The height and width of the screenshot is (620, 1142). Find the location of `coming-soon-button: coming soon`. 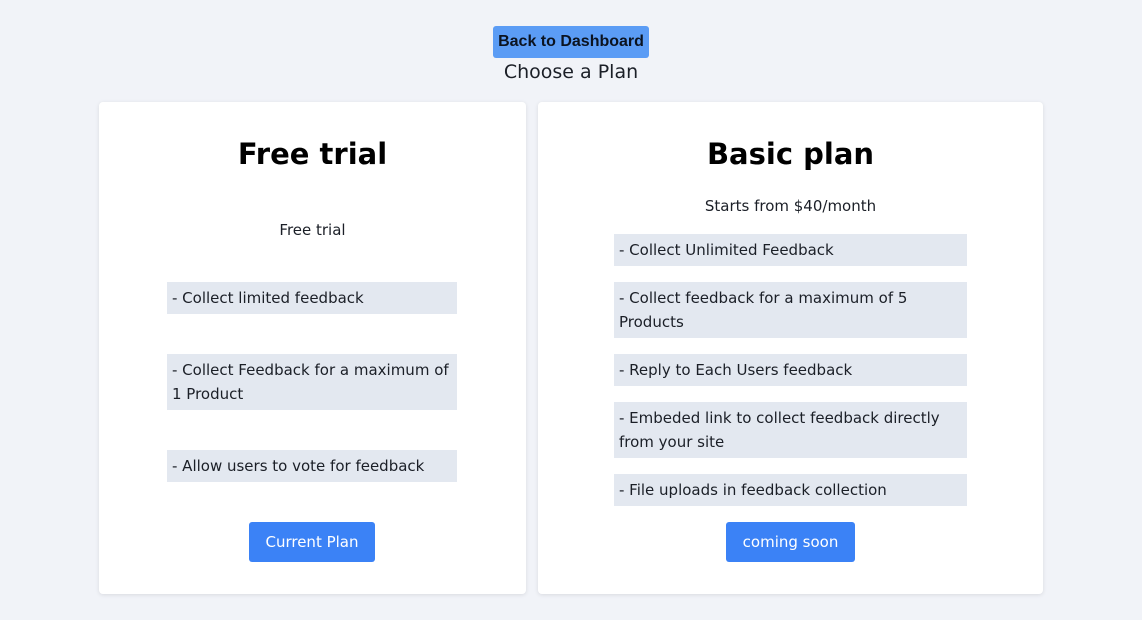

coming-soon-button: coming soon is located at coordinates (790, 542).